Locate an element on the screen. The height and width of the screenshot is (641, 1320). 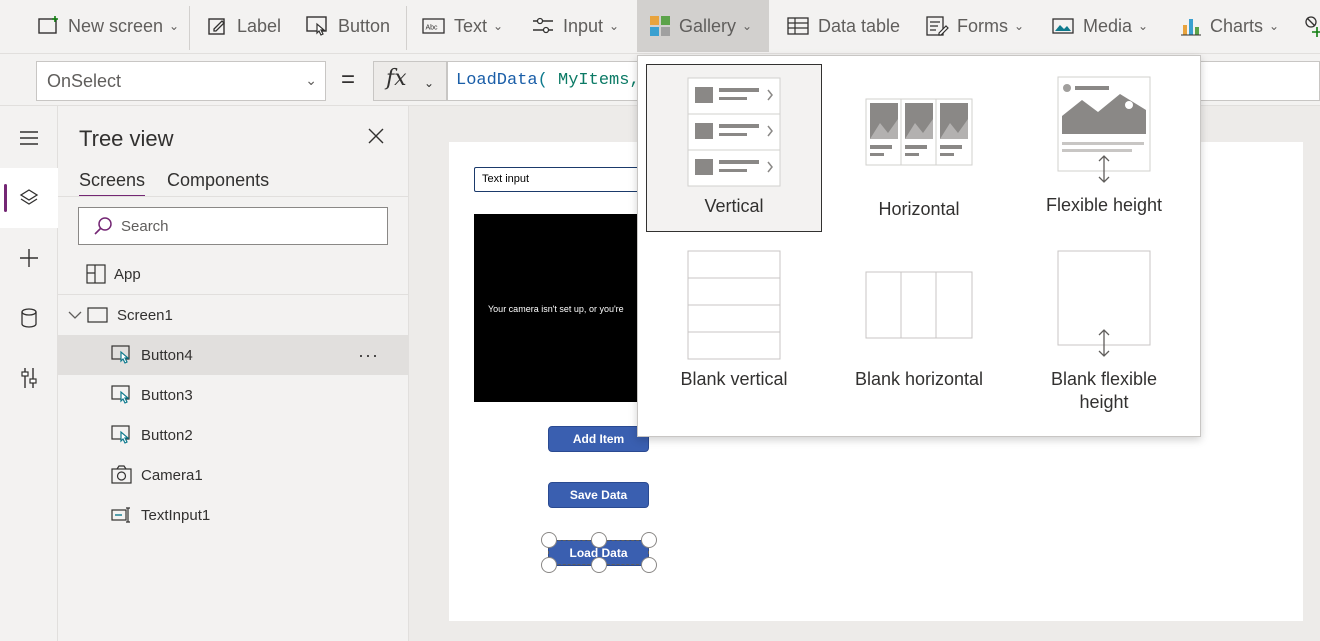
forms-icon is located at coordinates (937, 26).